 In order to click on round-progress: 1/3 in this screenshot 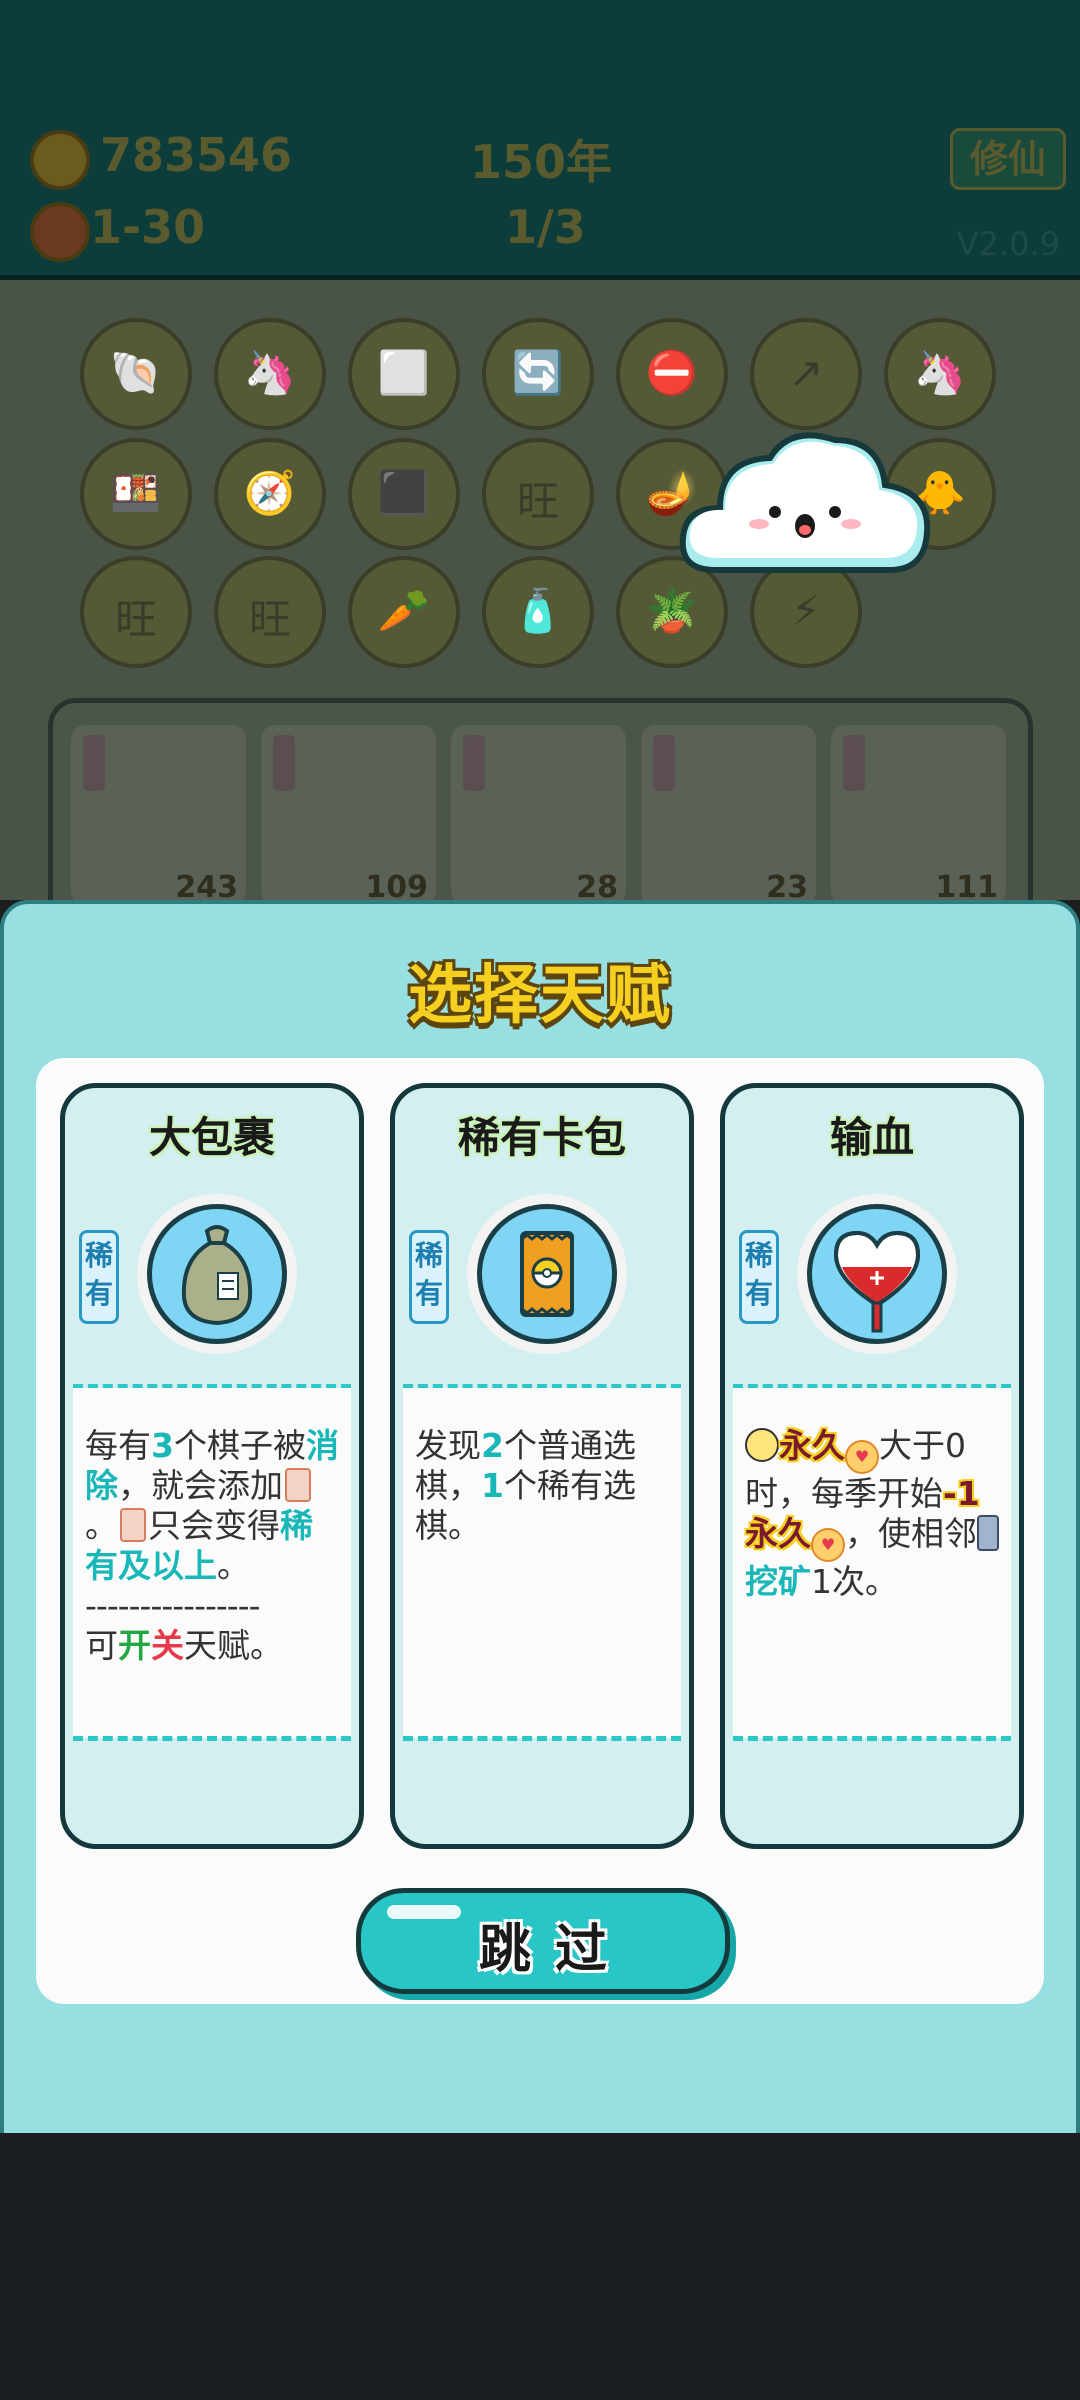, I will do `click(545, 227)`.